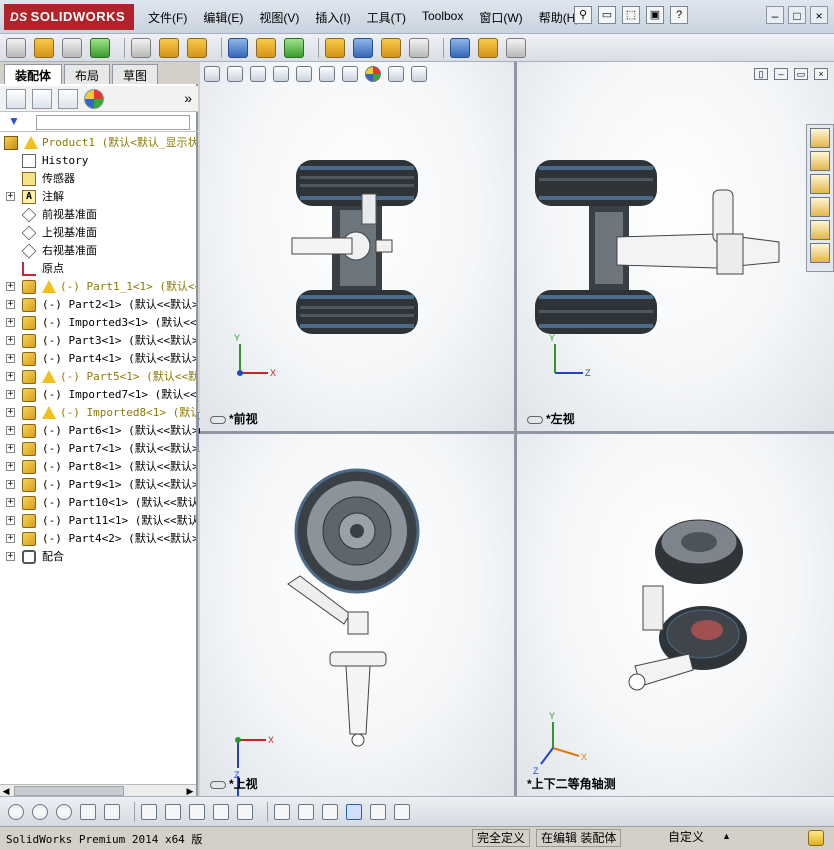 The image size is (834, 850). Describe the element at coordinates (14, 121) in the screenshot. I see `filter-icon: ▼` at that location.